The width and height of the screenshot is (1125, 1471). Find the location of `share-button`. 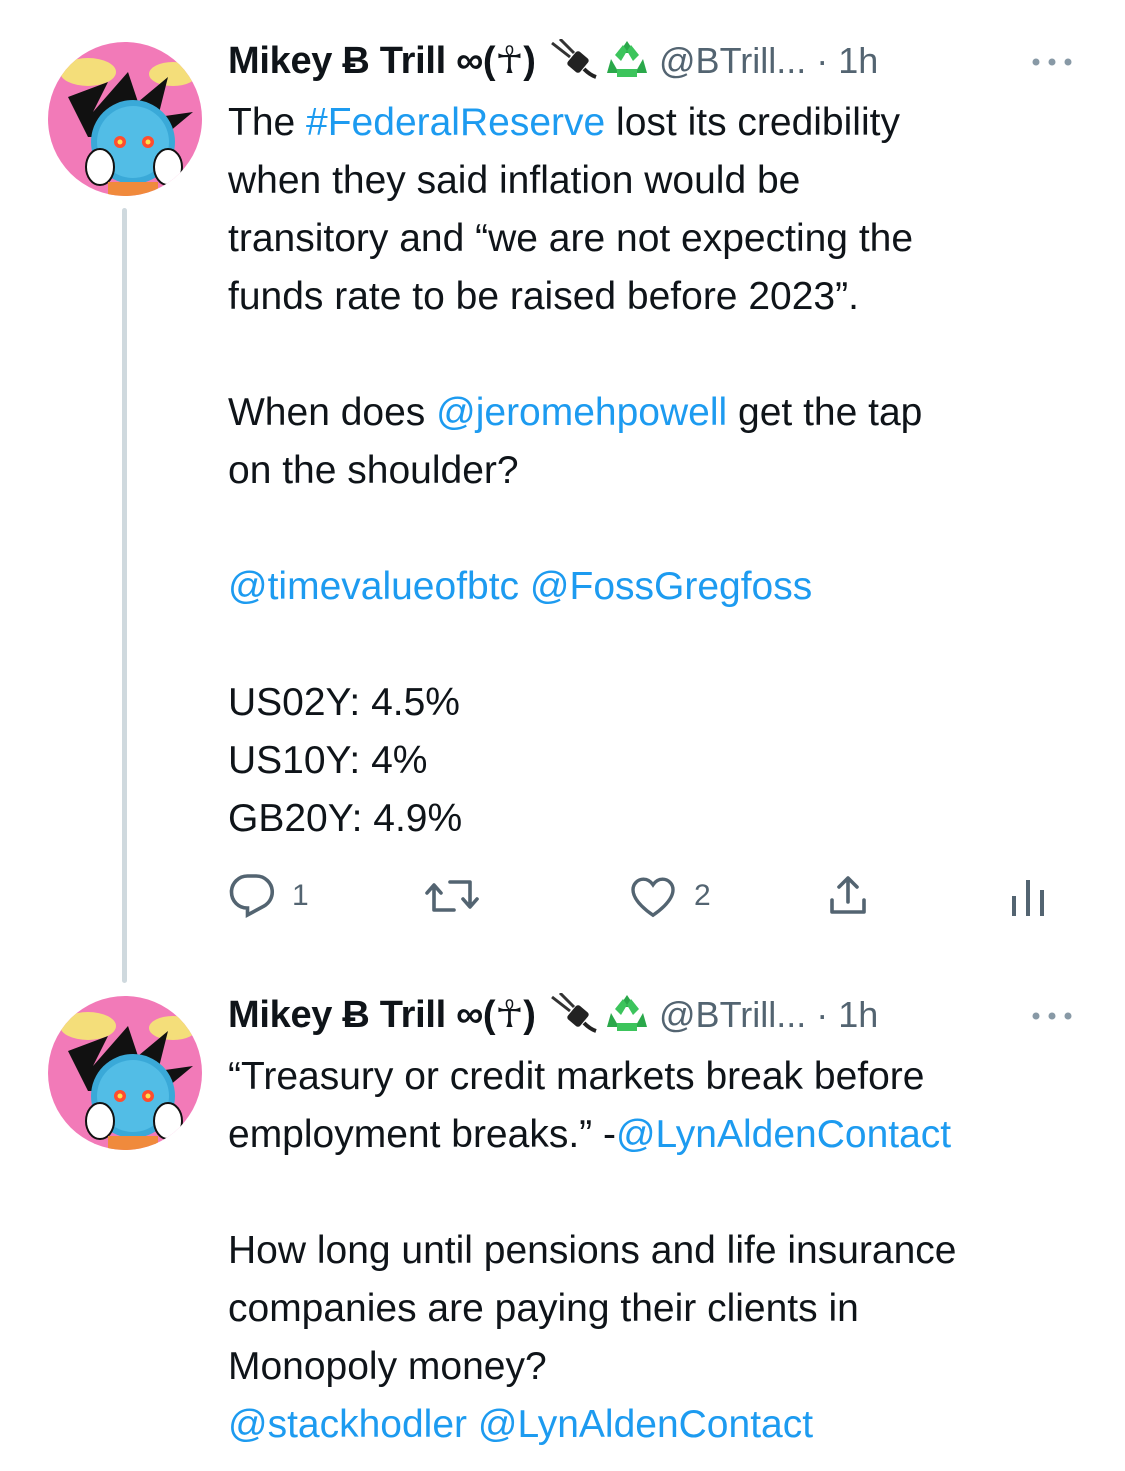

share-button is located at coordinates (848, 896).